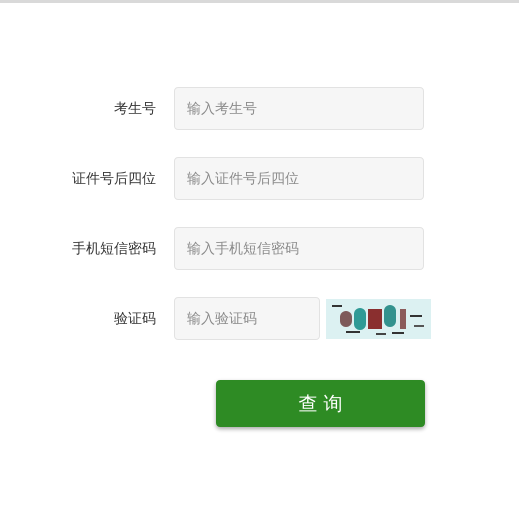 This screenshot has width=519, height=510. What do you see at coordinates (247, 318) in the screenshot?
I see `input-field: 输入验证码` at bounding box center [247, 318].